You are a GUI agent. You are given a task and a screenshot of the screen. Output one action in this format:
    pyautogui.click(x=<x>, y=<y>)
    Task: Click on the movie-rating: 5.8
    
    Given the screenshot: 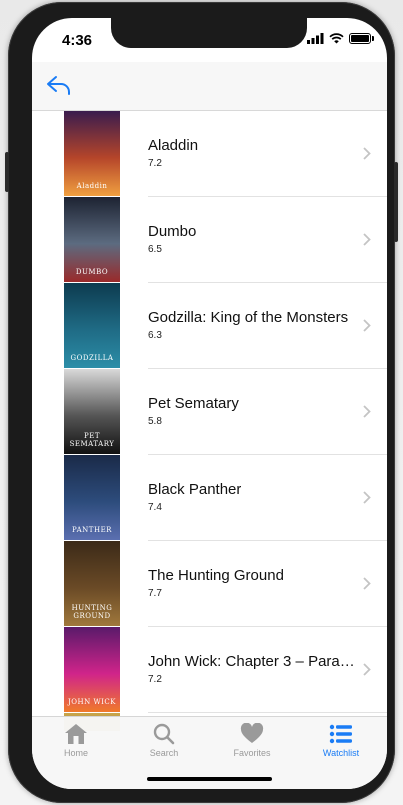 What is the action you would take?
    pyautogui.click(x=155, y=421)
    